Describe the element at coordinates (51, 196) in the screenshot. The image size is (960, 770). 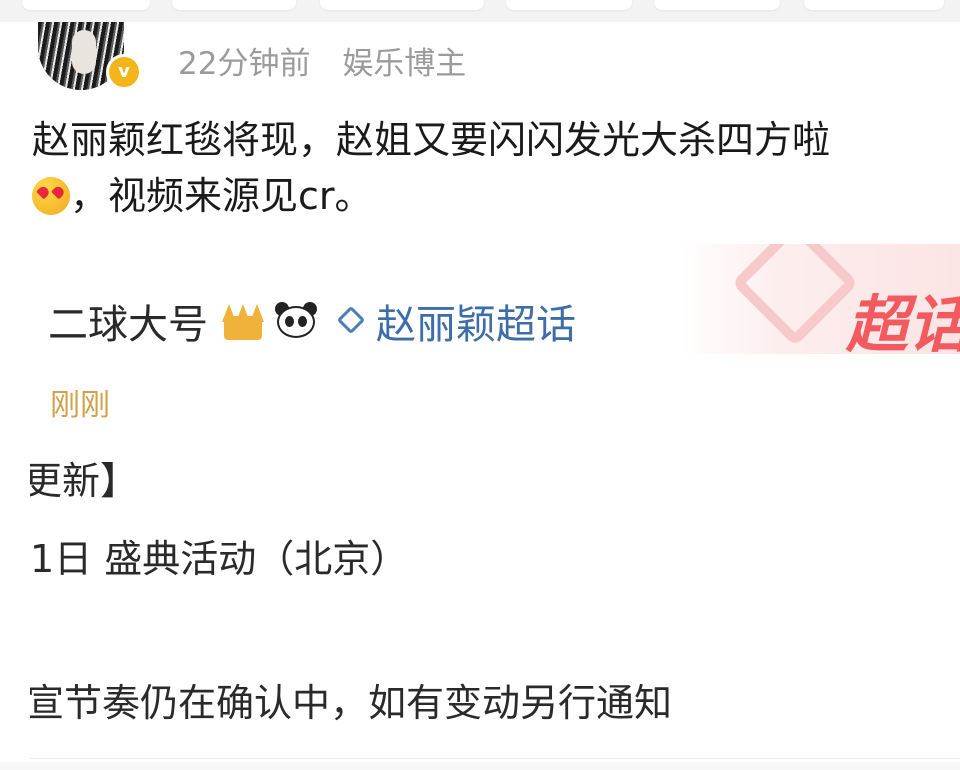
I see `heart-eyes-emoji-icon` at that location.